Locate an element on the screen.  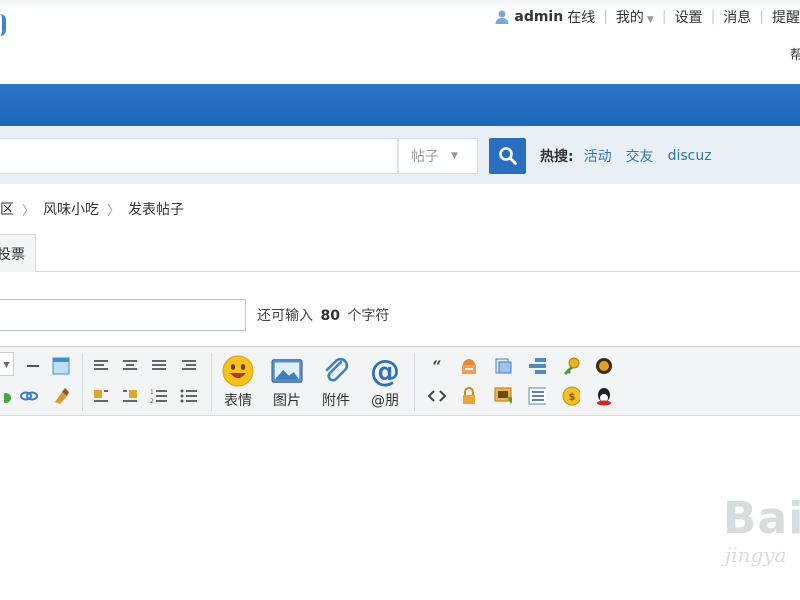
image-icon is located at coordinates (287, 371).